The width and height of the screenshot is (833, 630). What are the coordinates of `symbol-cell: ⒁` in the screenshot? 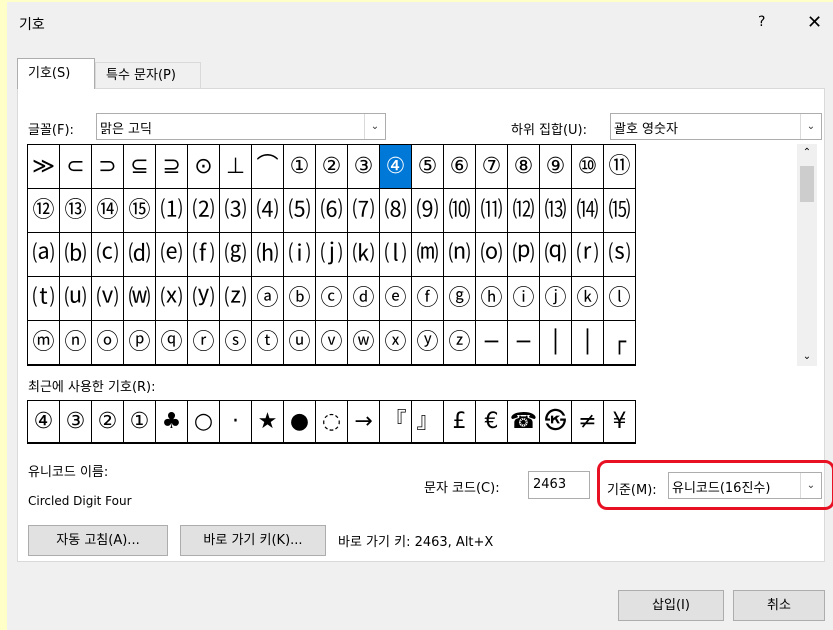 It's located at (588, 211).